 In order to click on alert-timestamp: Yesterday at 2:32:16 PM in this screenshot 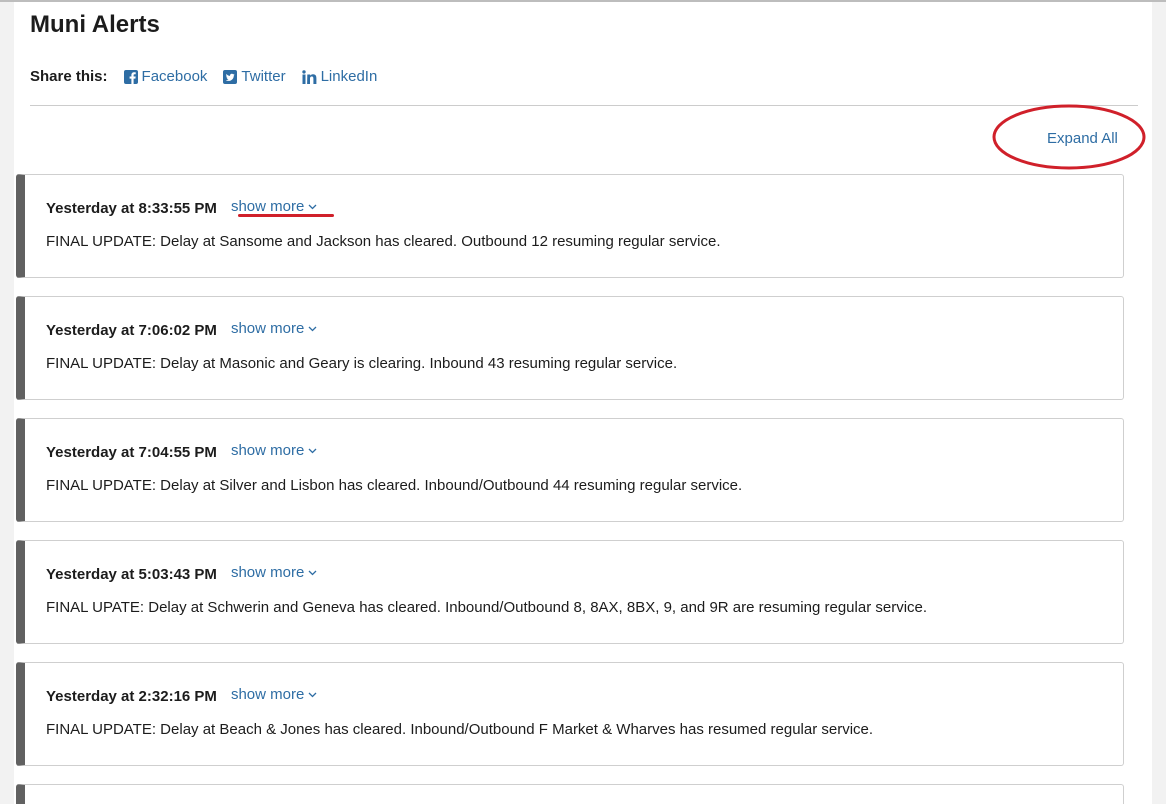, I will do `click(131, 696)`.